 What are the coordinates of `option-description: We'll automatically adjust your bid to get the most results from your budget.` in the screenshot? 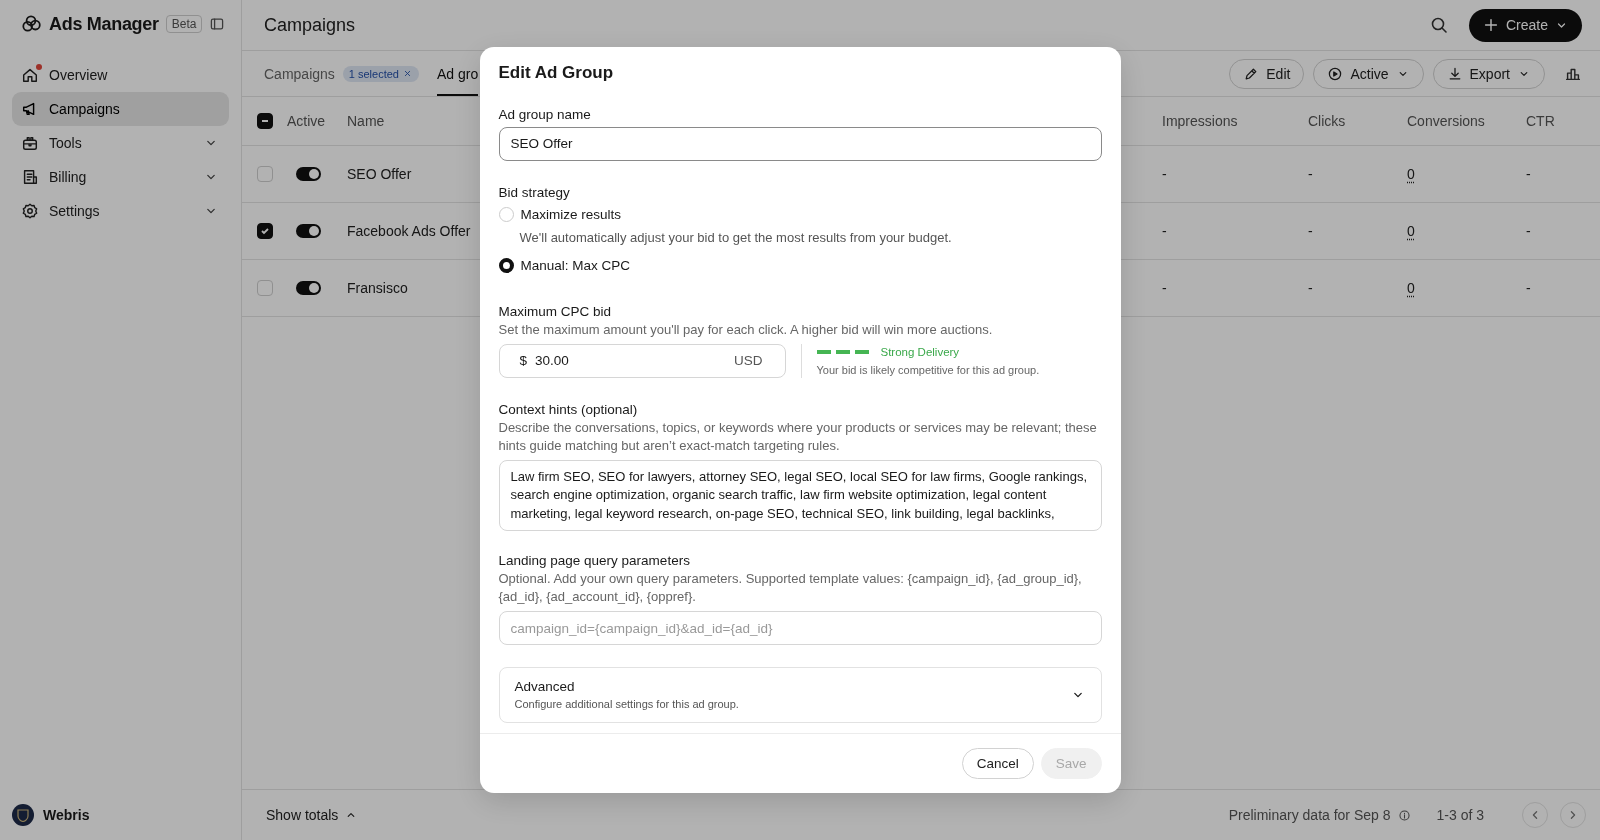 It's located at (736, 237).